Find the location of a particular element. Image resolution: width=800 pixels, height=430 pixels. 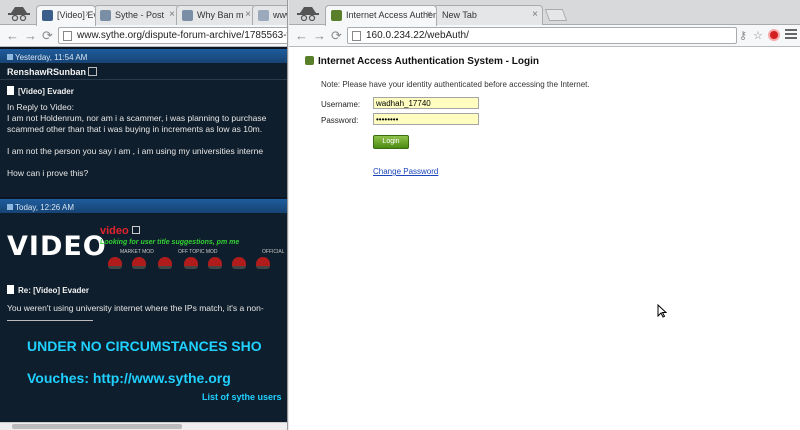

video-logo: VIDEO is located at coordinates (57, 246).